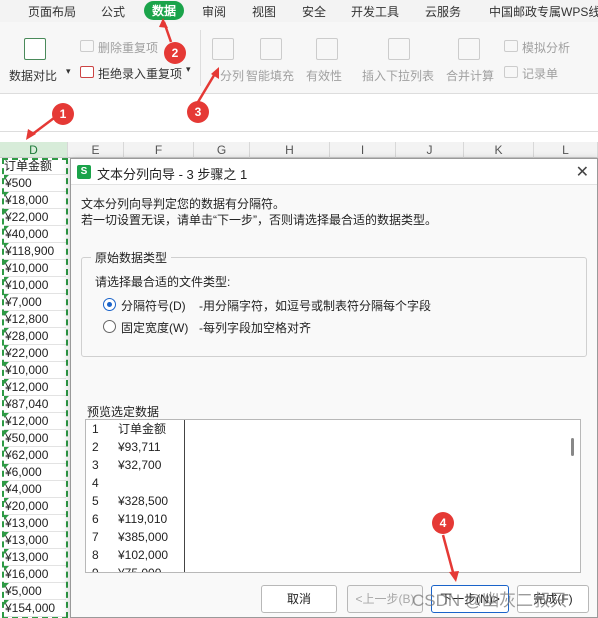  I want to click on cell-text: ¥22,000, so click(27, 217).